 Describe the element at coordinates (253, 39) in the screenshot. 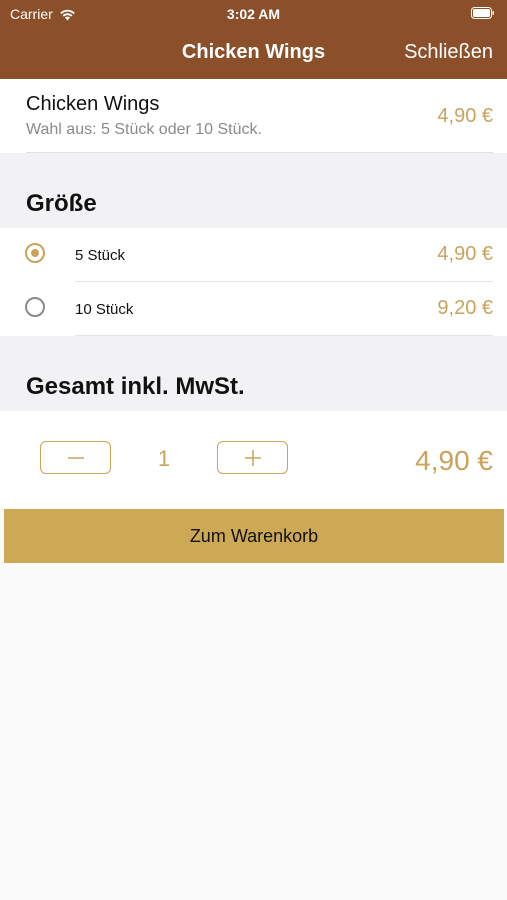

I see `navigation-bar: Carrier 3:02 AM Chicken Wings Schließen` at that location.